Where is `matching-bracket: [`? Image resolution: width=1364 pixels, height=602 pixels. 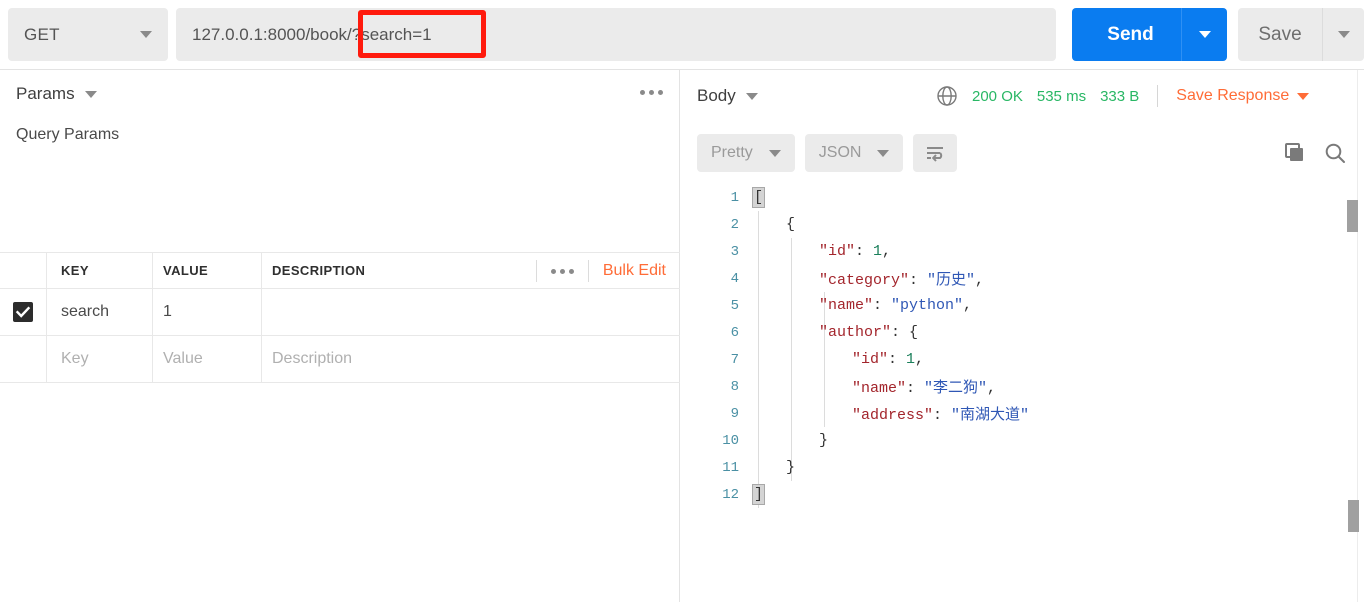 matching-bracket: [ is located at coordinates (758, 197).